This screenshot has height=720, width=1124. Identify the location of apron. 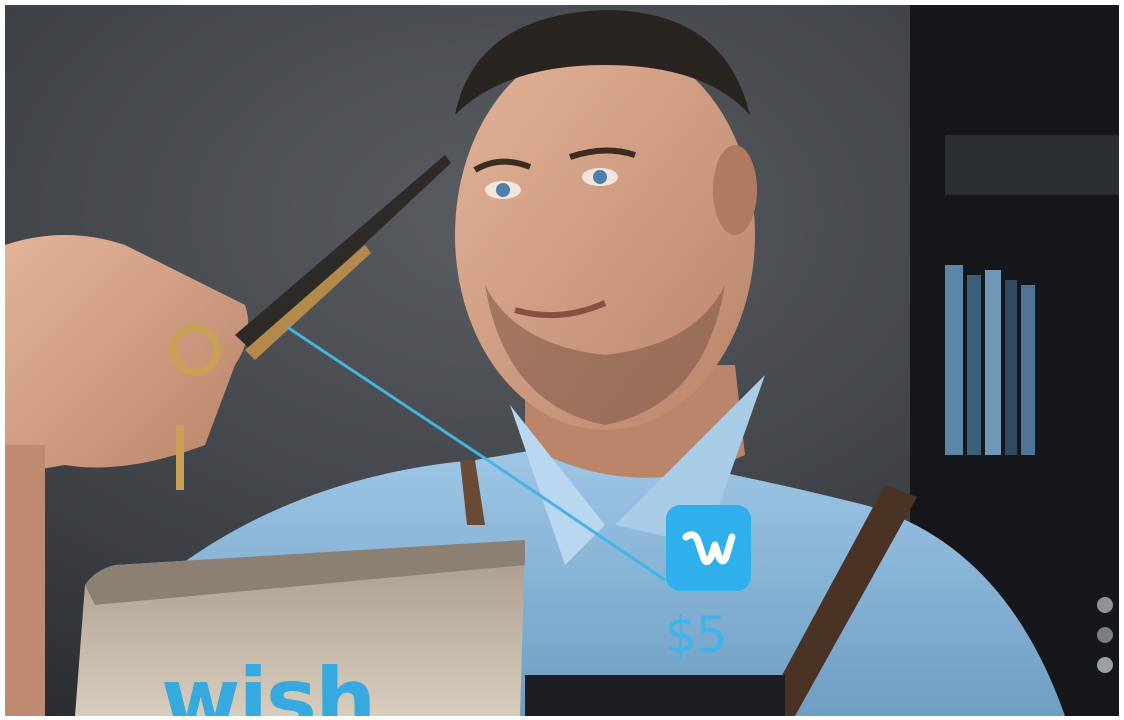
(655, 695).